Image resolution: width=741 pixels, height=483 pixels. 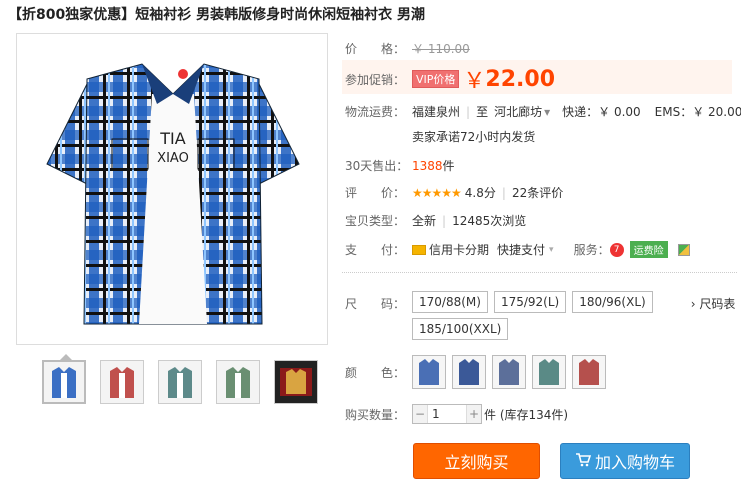 What do you see at coordinates (375, 79) in the screenshot?
I see `promo-label: 参加促销：` at bounding box center [375, 79].